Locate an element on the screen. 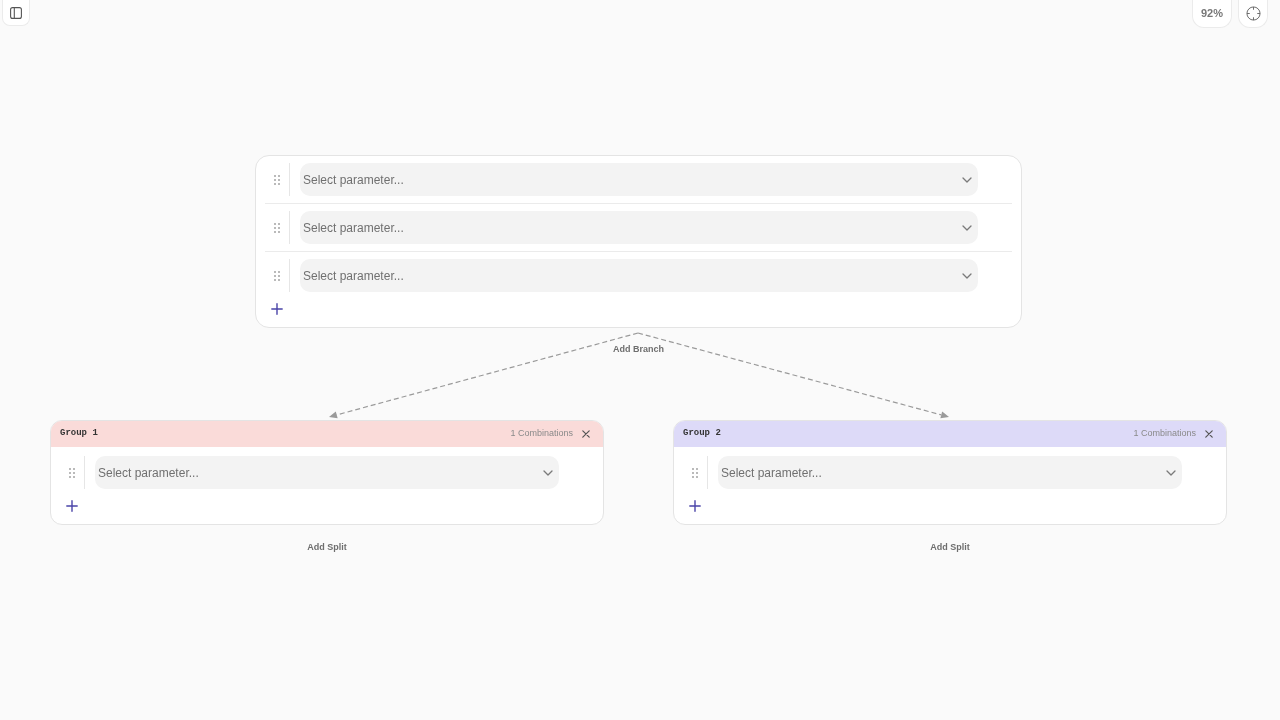 The height and width of the screenshot is (720, 1280). sidebar-panel-icon is located at coordinates (16, 12).